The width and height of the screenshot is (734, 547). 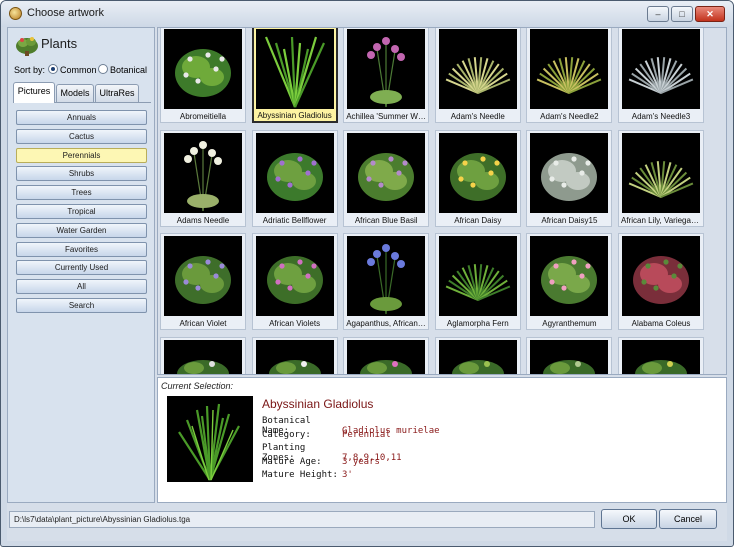 I want to click on plant-tile-label: Adam's Needle2, so click(x=569, y=116).